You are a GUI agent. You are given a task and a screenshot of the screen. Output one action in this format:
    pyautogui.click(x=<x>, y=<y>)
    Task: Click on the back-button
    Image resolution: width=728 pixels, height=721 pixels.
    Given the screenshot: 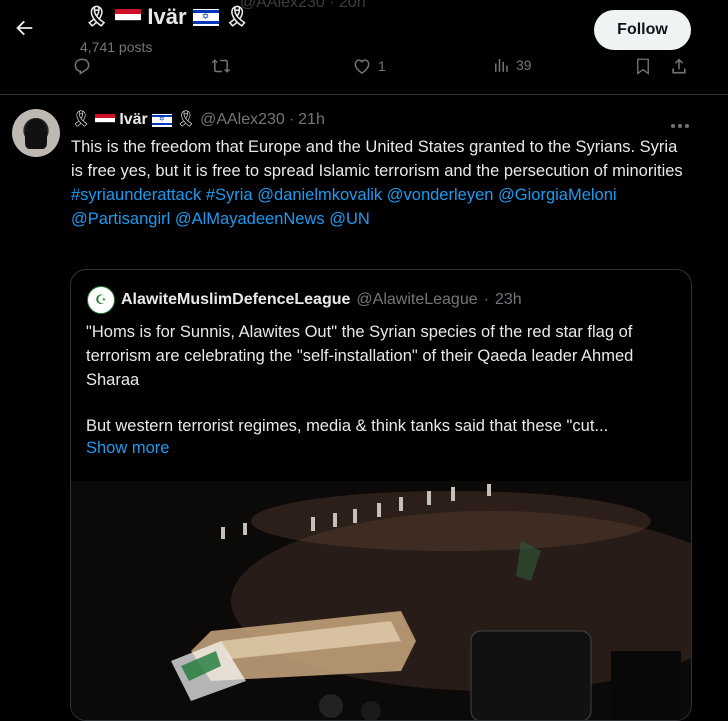 What is the action you would take?
    pyautogui.click(x=24, y=28)
    